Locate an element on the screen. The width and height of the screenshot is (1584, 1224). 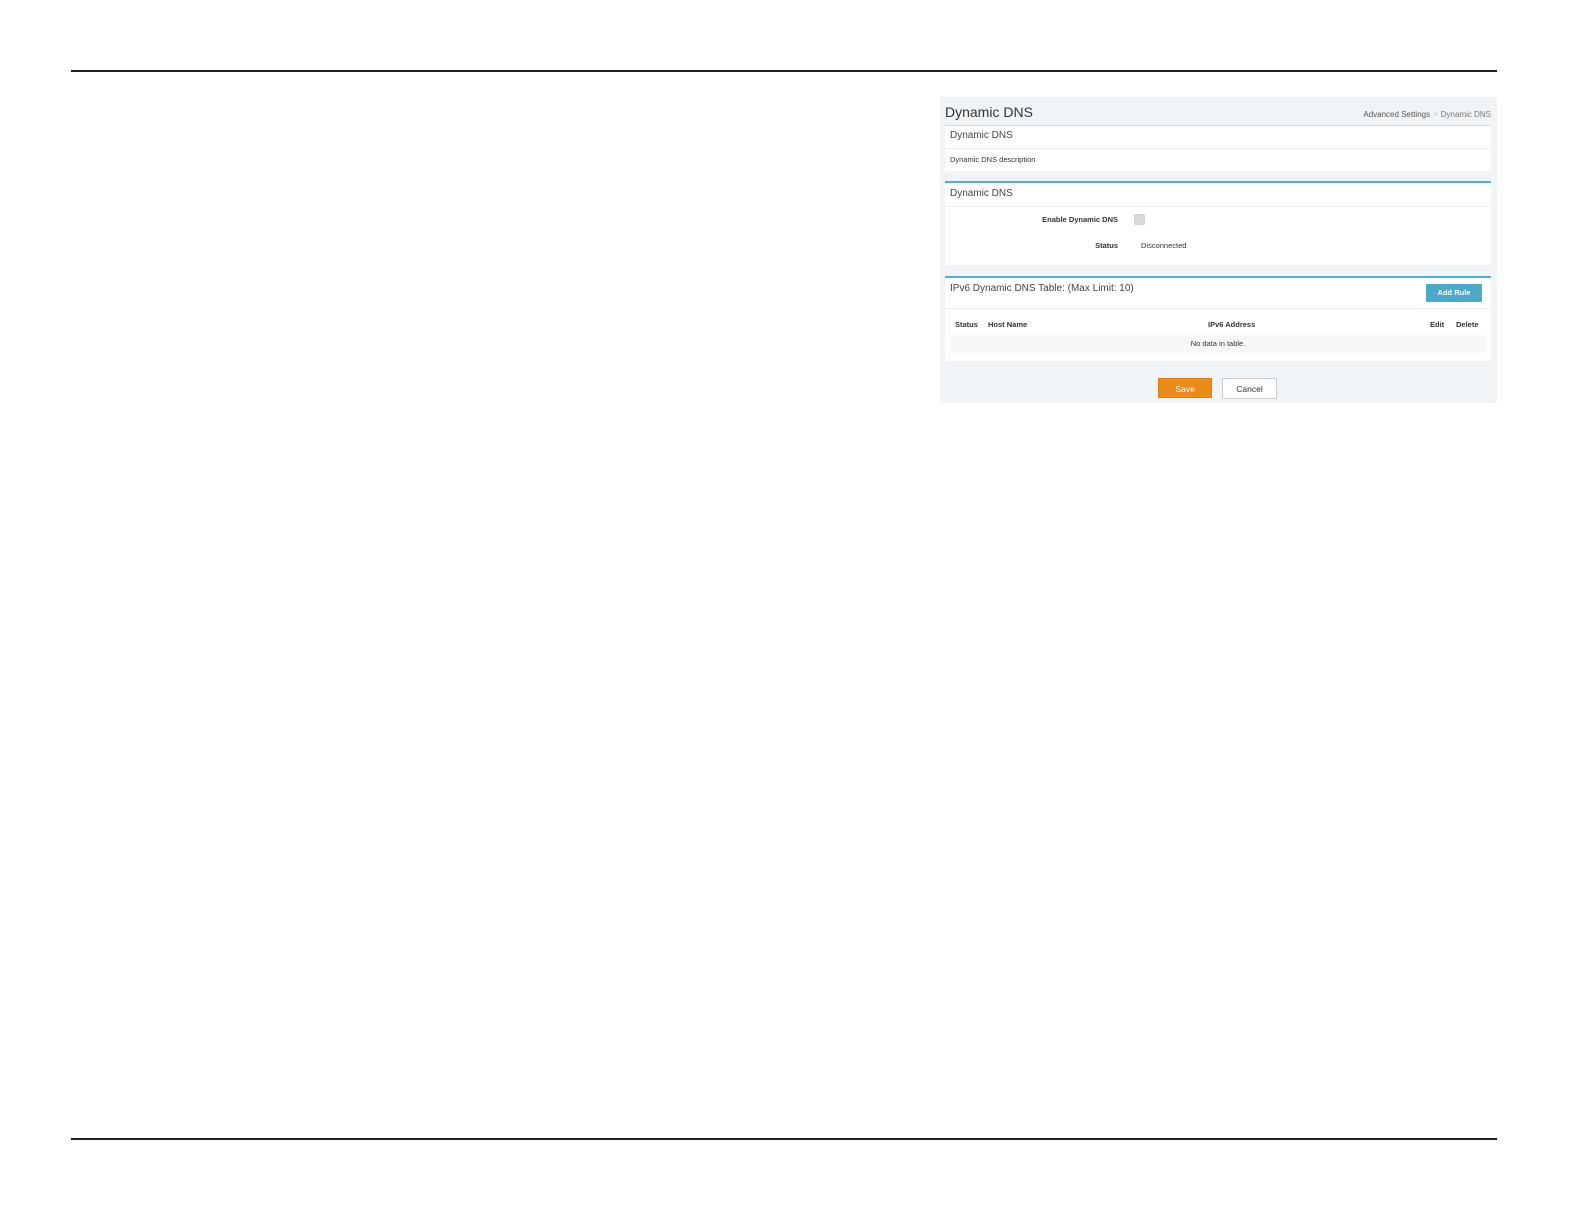
column-header-status: Status is located at coordinates (966, 324).